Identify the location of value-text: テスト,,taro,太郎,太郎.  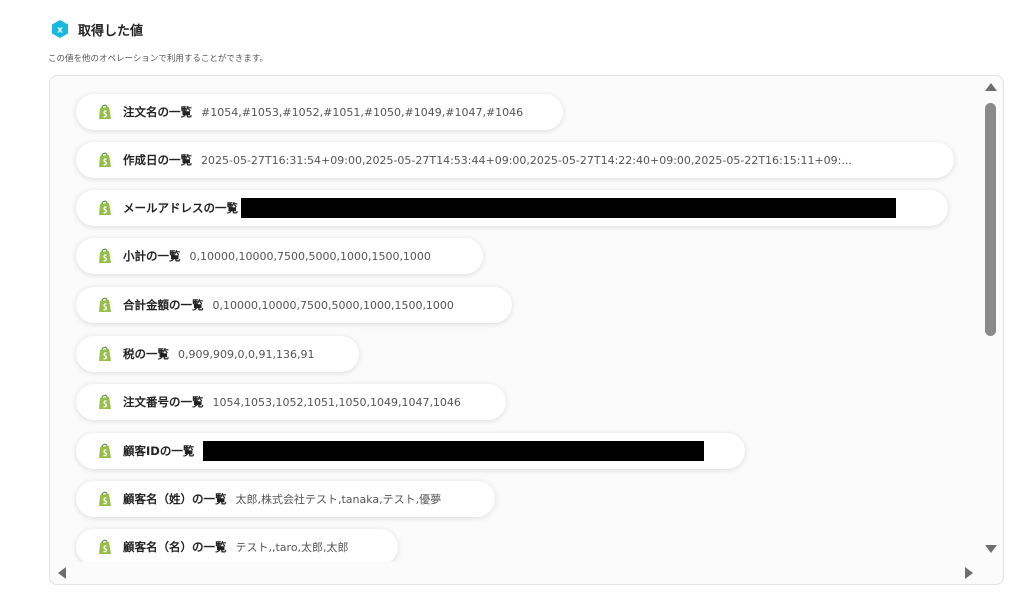
(292, 547).